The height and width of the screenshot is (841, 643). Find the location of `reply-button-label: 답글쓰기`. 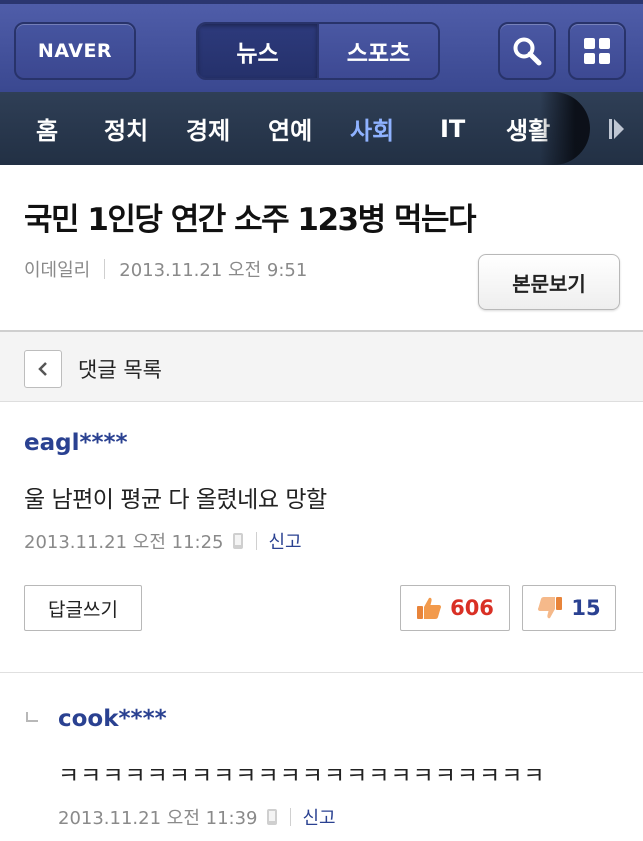

reply-button-label: 답글쓰기 is located at coordinates (83, 609).